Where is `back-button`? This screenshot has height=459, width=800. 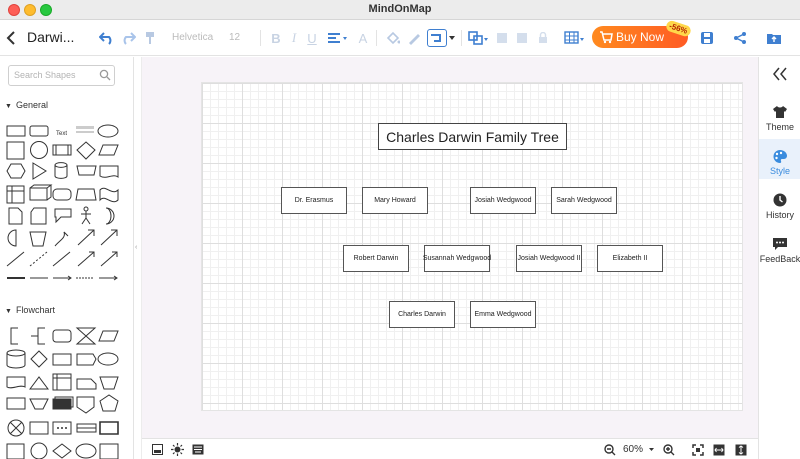 back-button is located at coordinates (11, 38).